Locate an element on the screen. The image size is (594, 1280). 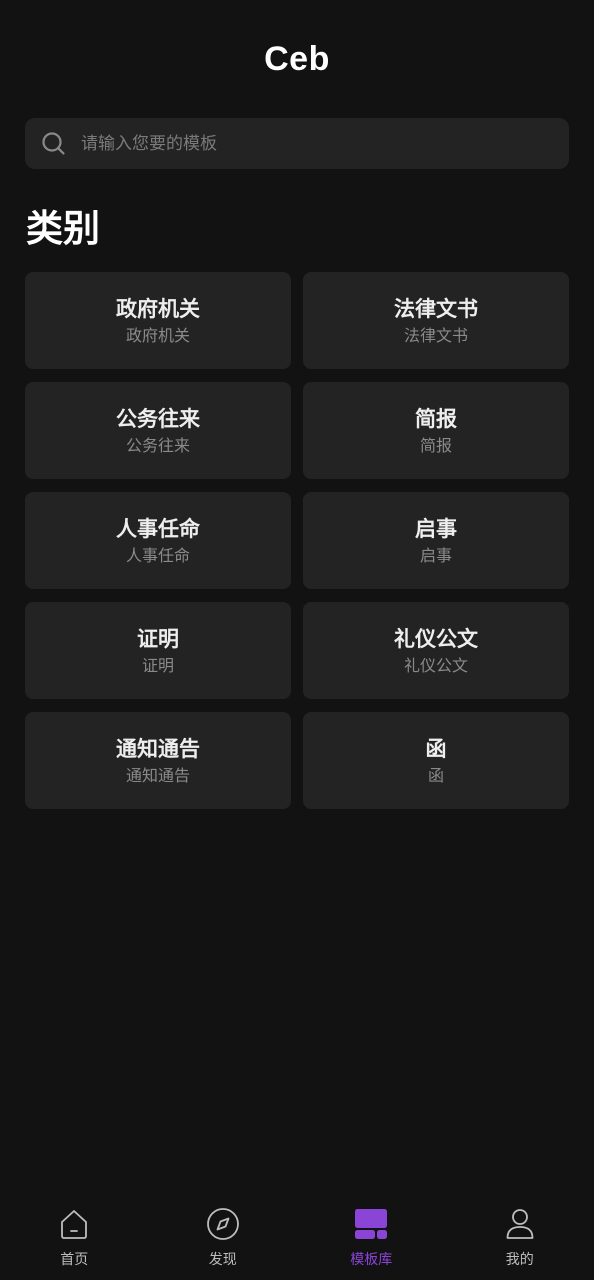
category-card-etiquette: 礼仪公文 礼仪公文 is located at coordinates (436, 650).